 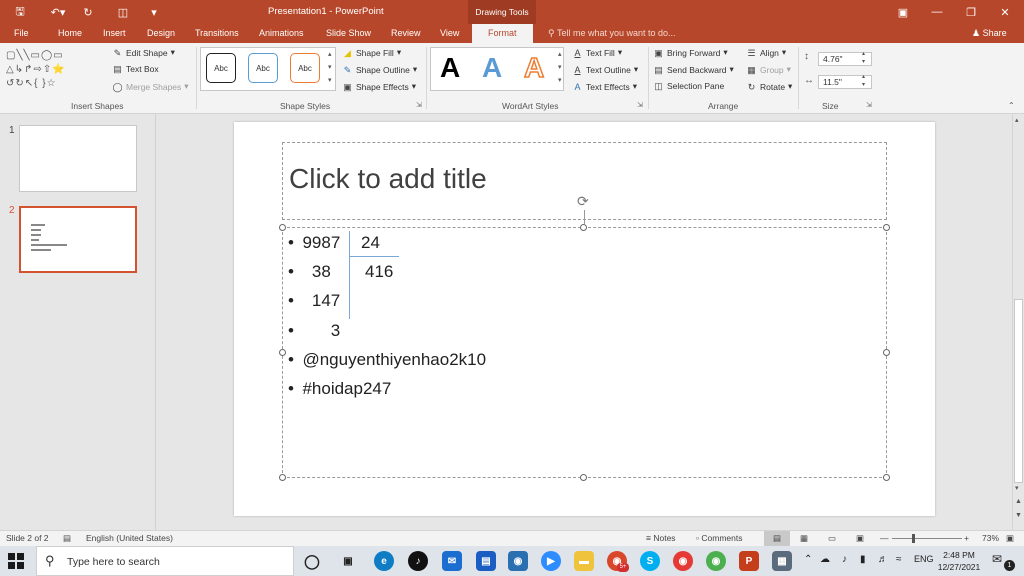 I want to click on wordart-style-blue: A, so click(x=492, y=68).